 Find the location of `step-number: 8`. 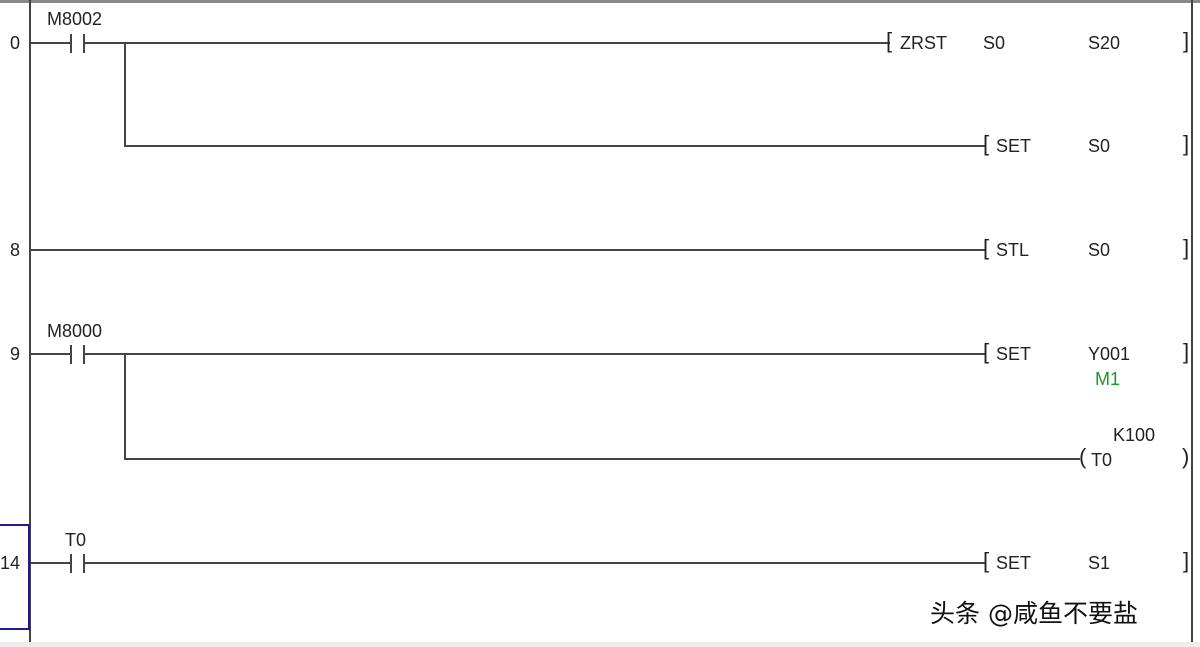

step-number: 8 is located at coordinates (14, 250).